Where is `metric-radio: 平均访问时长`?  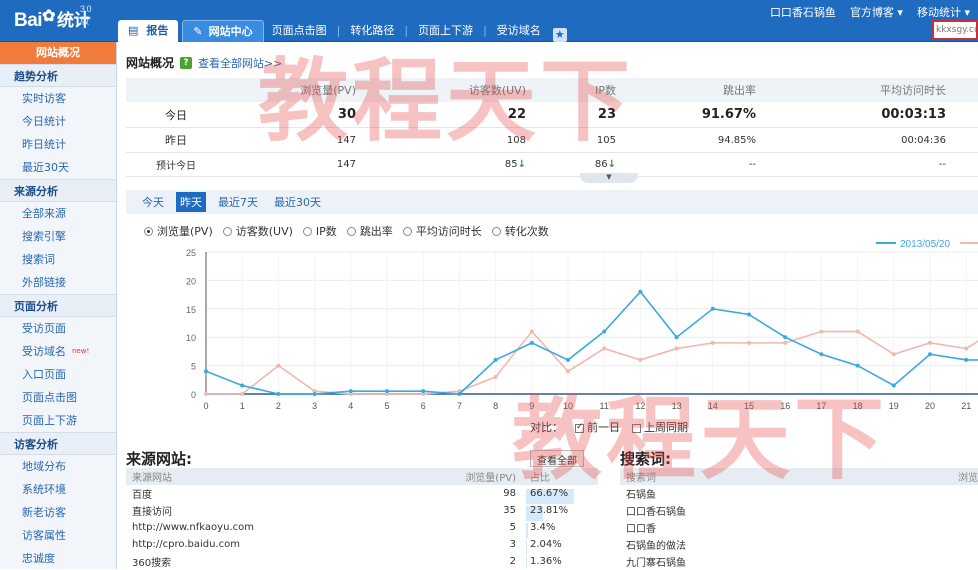 metric-radio: 平均访问时长 is located at coordinates (442, 231).